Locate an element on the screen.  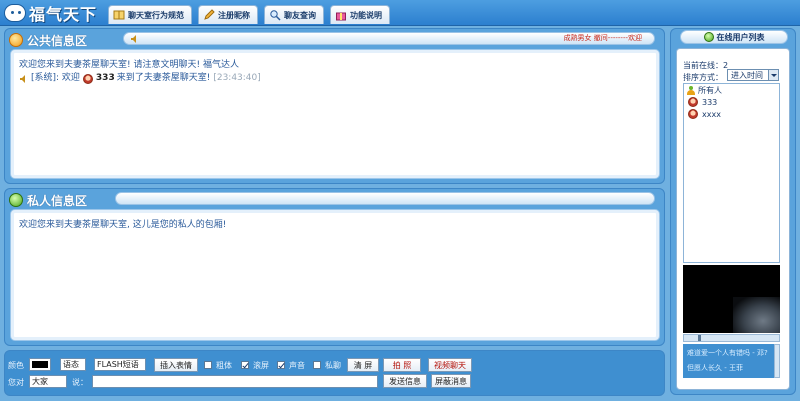
mood-select: 语态 is located at coordinates (73, 364).